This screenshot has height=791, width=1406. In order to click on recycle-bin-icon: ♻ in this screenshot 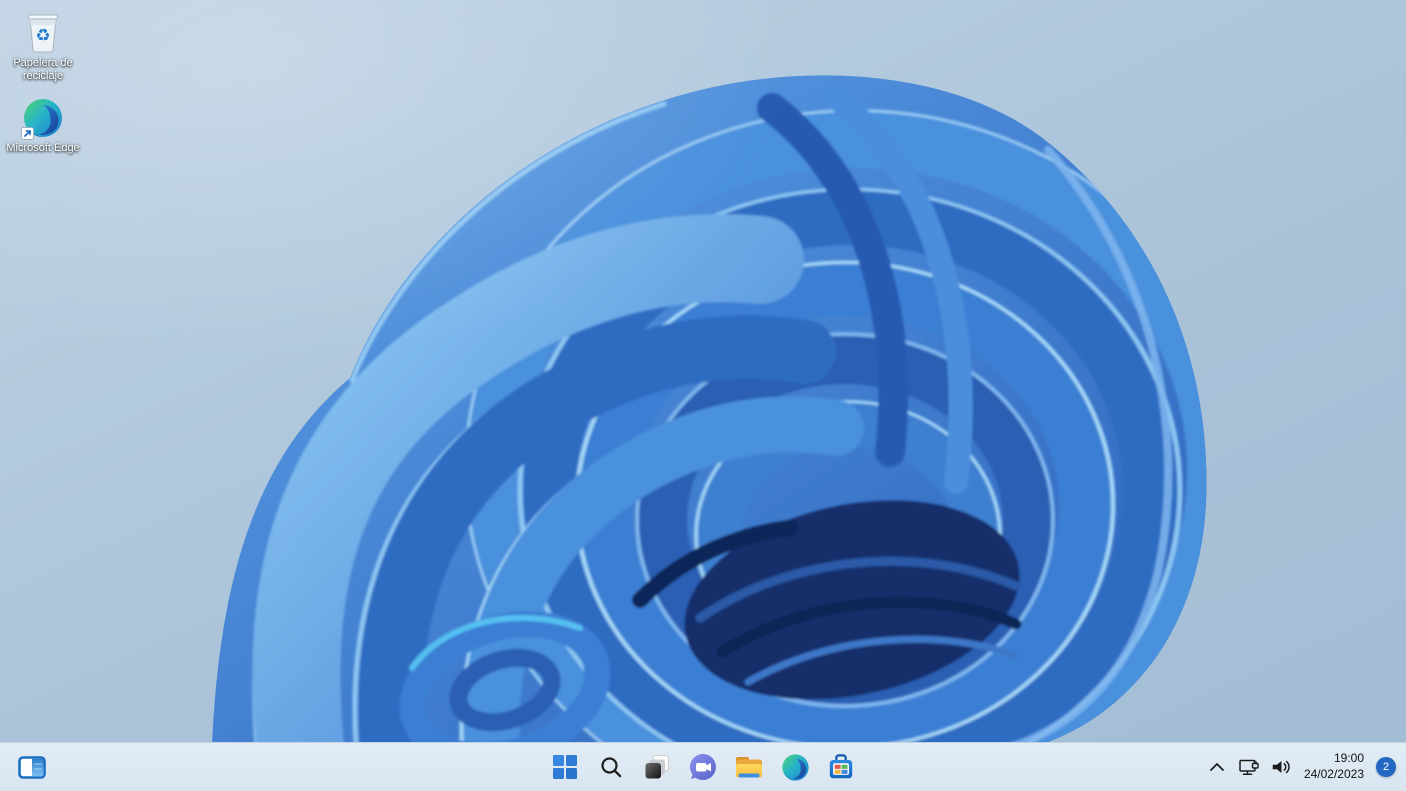, I will do `click(43, 33)`.